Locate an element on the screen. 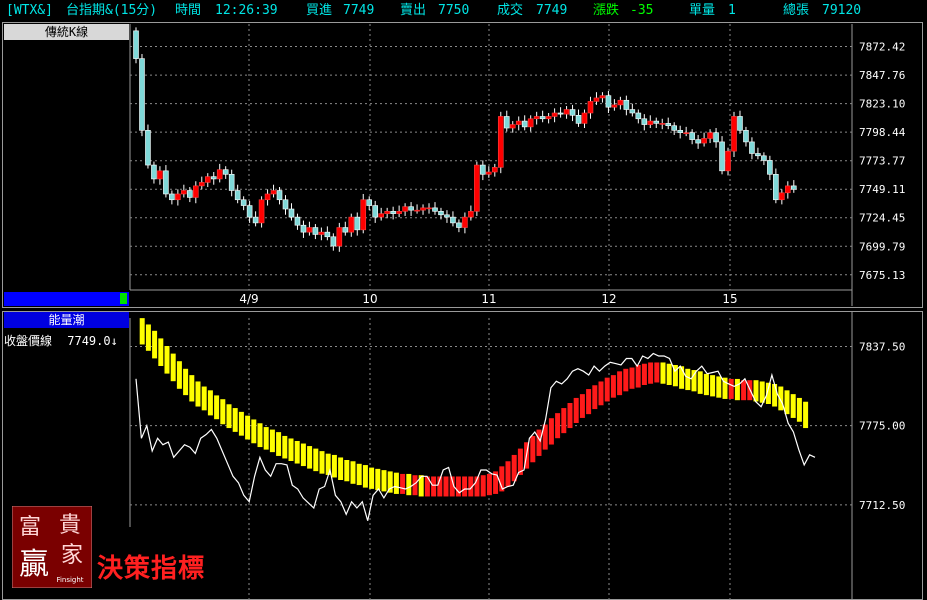 Image resolution: width=927 pixels, height=600 pixels. logo-char-1: 富 is located at coordinates (30, 527).